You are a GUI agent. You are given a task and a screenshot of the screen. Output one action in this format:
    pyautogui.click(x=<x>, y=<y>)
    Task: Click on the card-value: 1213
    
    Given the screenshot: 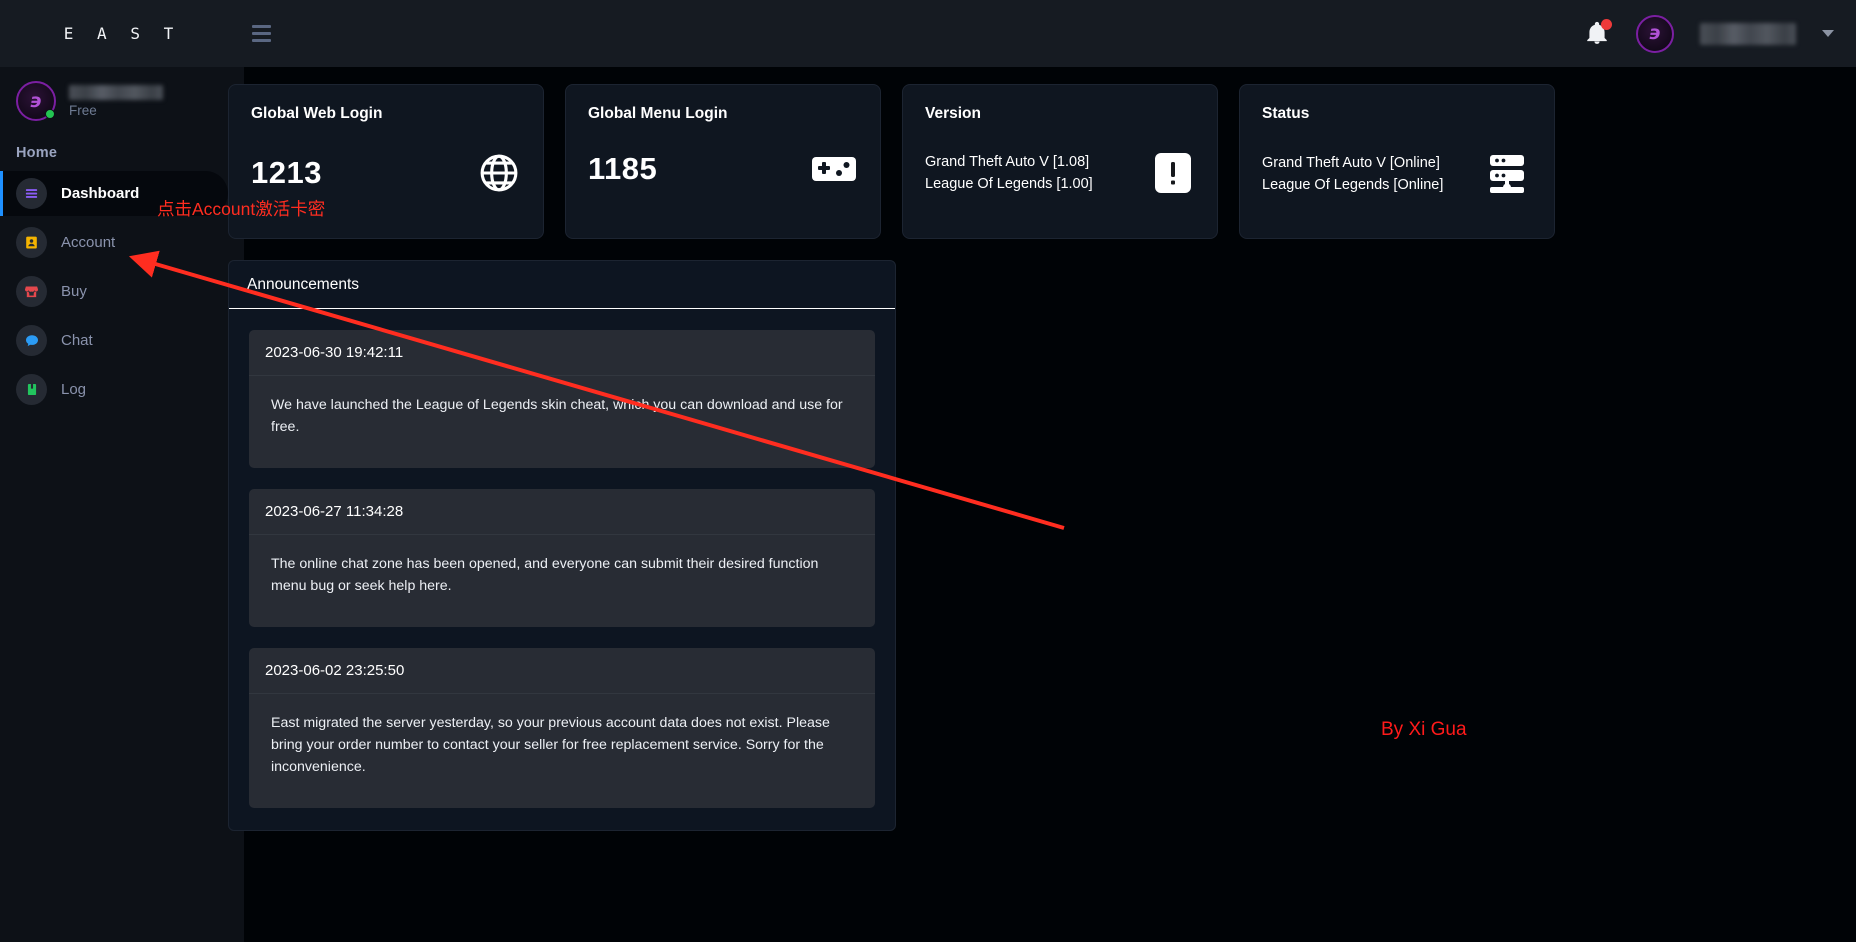 What is the action you would take?
    pyautogui.click(x=286, y=172)
    